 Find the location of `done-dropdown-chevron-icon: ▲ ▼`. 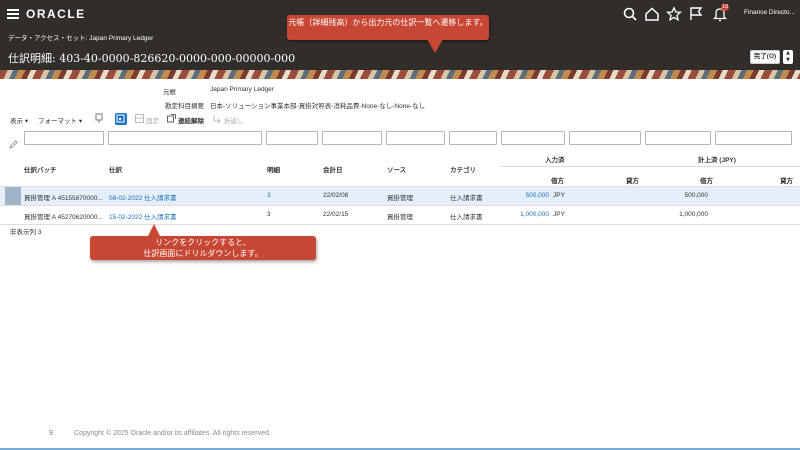

done-dropdown-chevron-icon: ▲ ▼ is located at coordinates (788, 57).